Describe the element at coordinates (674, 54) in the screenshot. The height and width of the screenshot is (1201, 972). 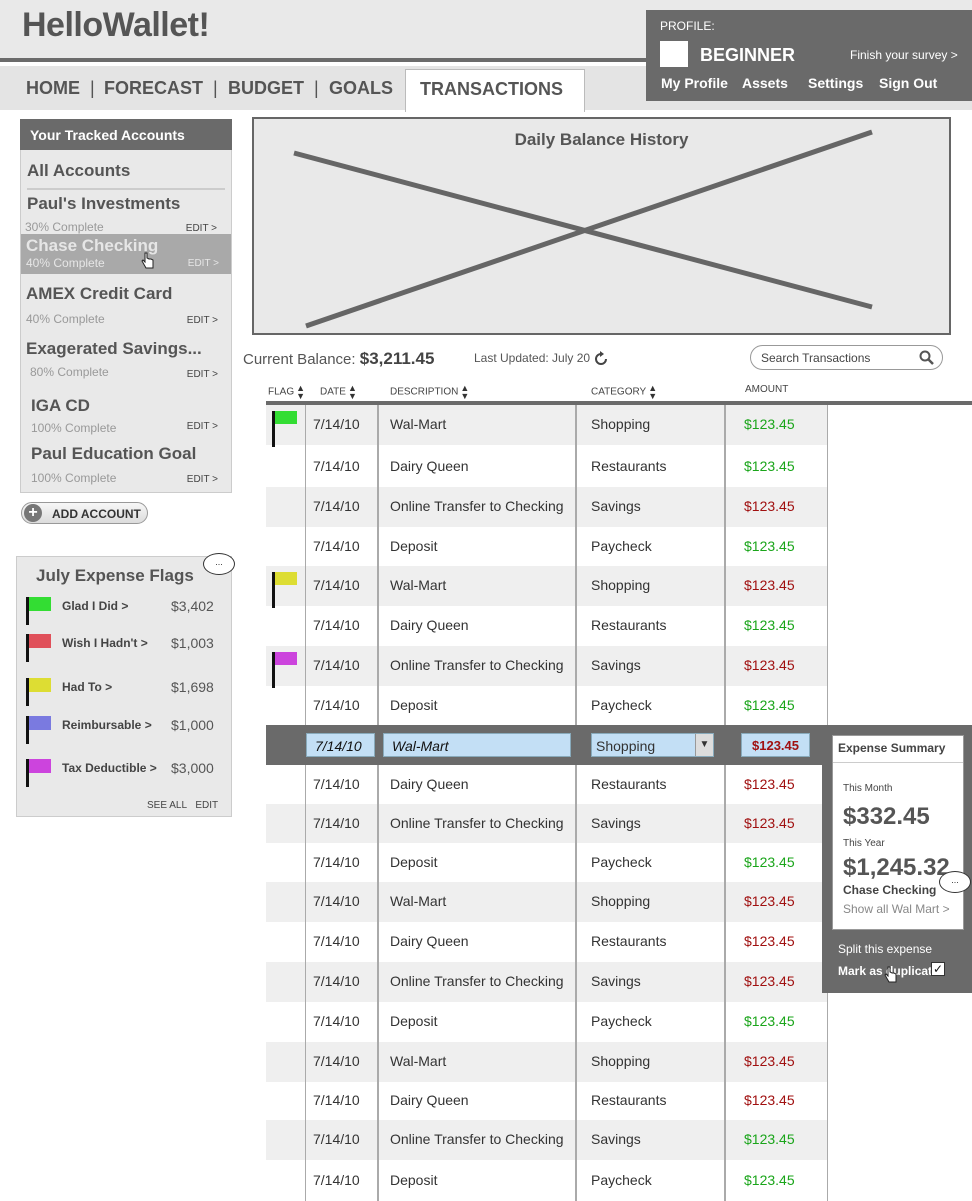
I see `profile-avatar` at that location.